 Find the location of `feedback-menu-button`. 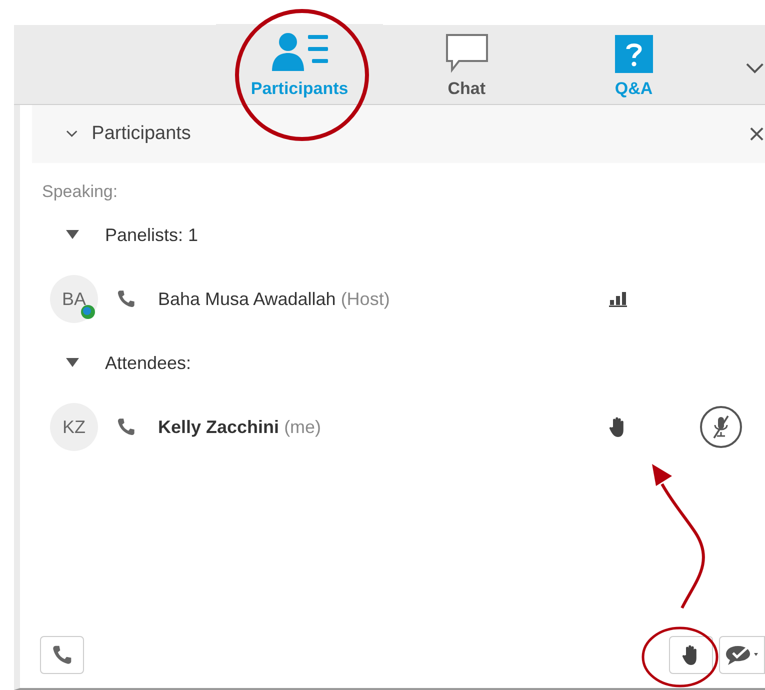

feedback-menu-button is located at coordinates (742, 655).